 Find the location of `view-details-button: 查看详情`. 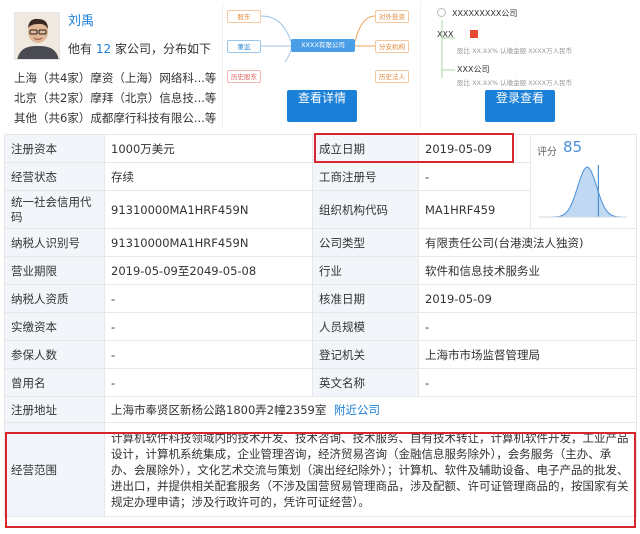

view-details-button: 查看详情 is located at coordinates (322, 106).